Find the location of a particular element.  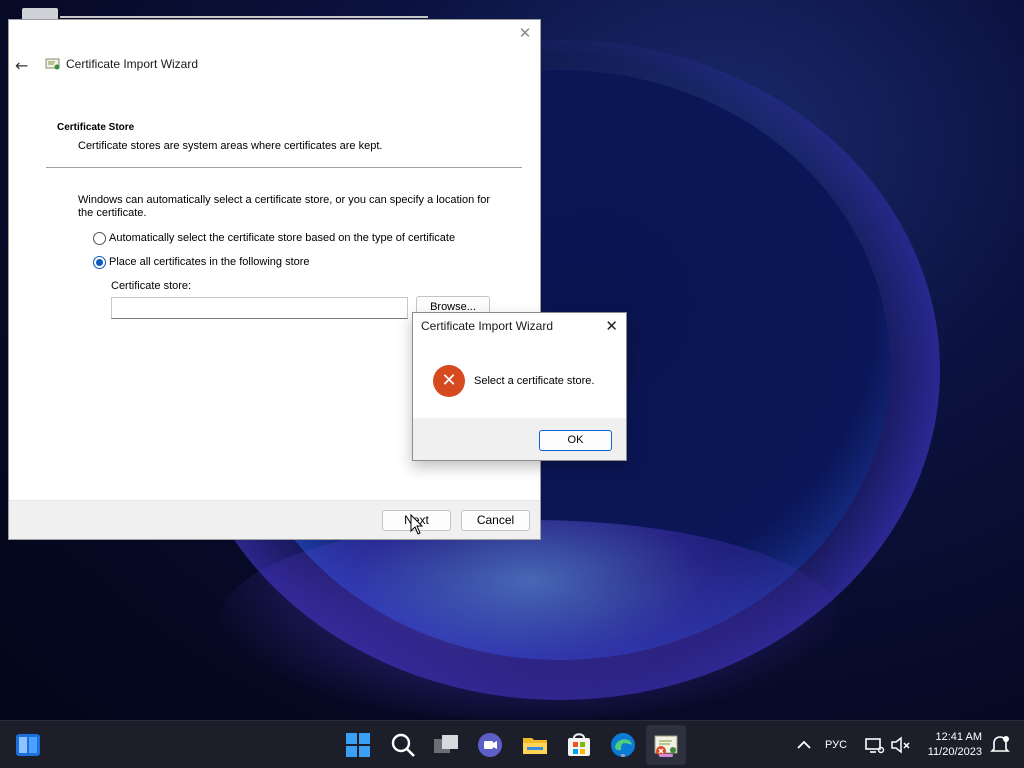

store-icon is located at coordinates (579, 745).